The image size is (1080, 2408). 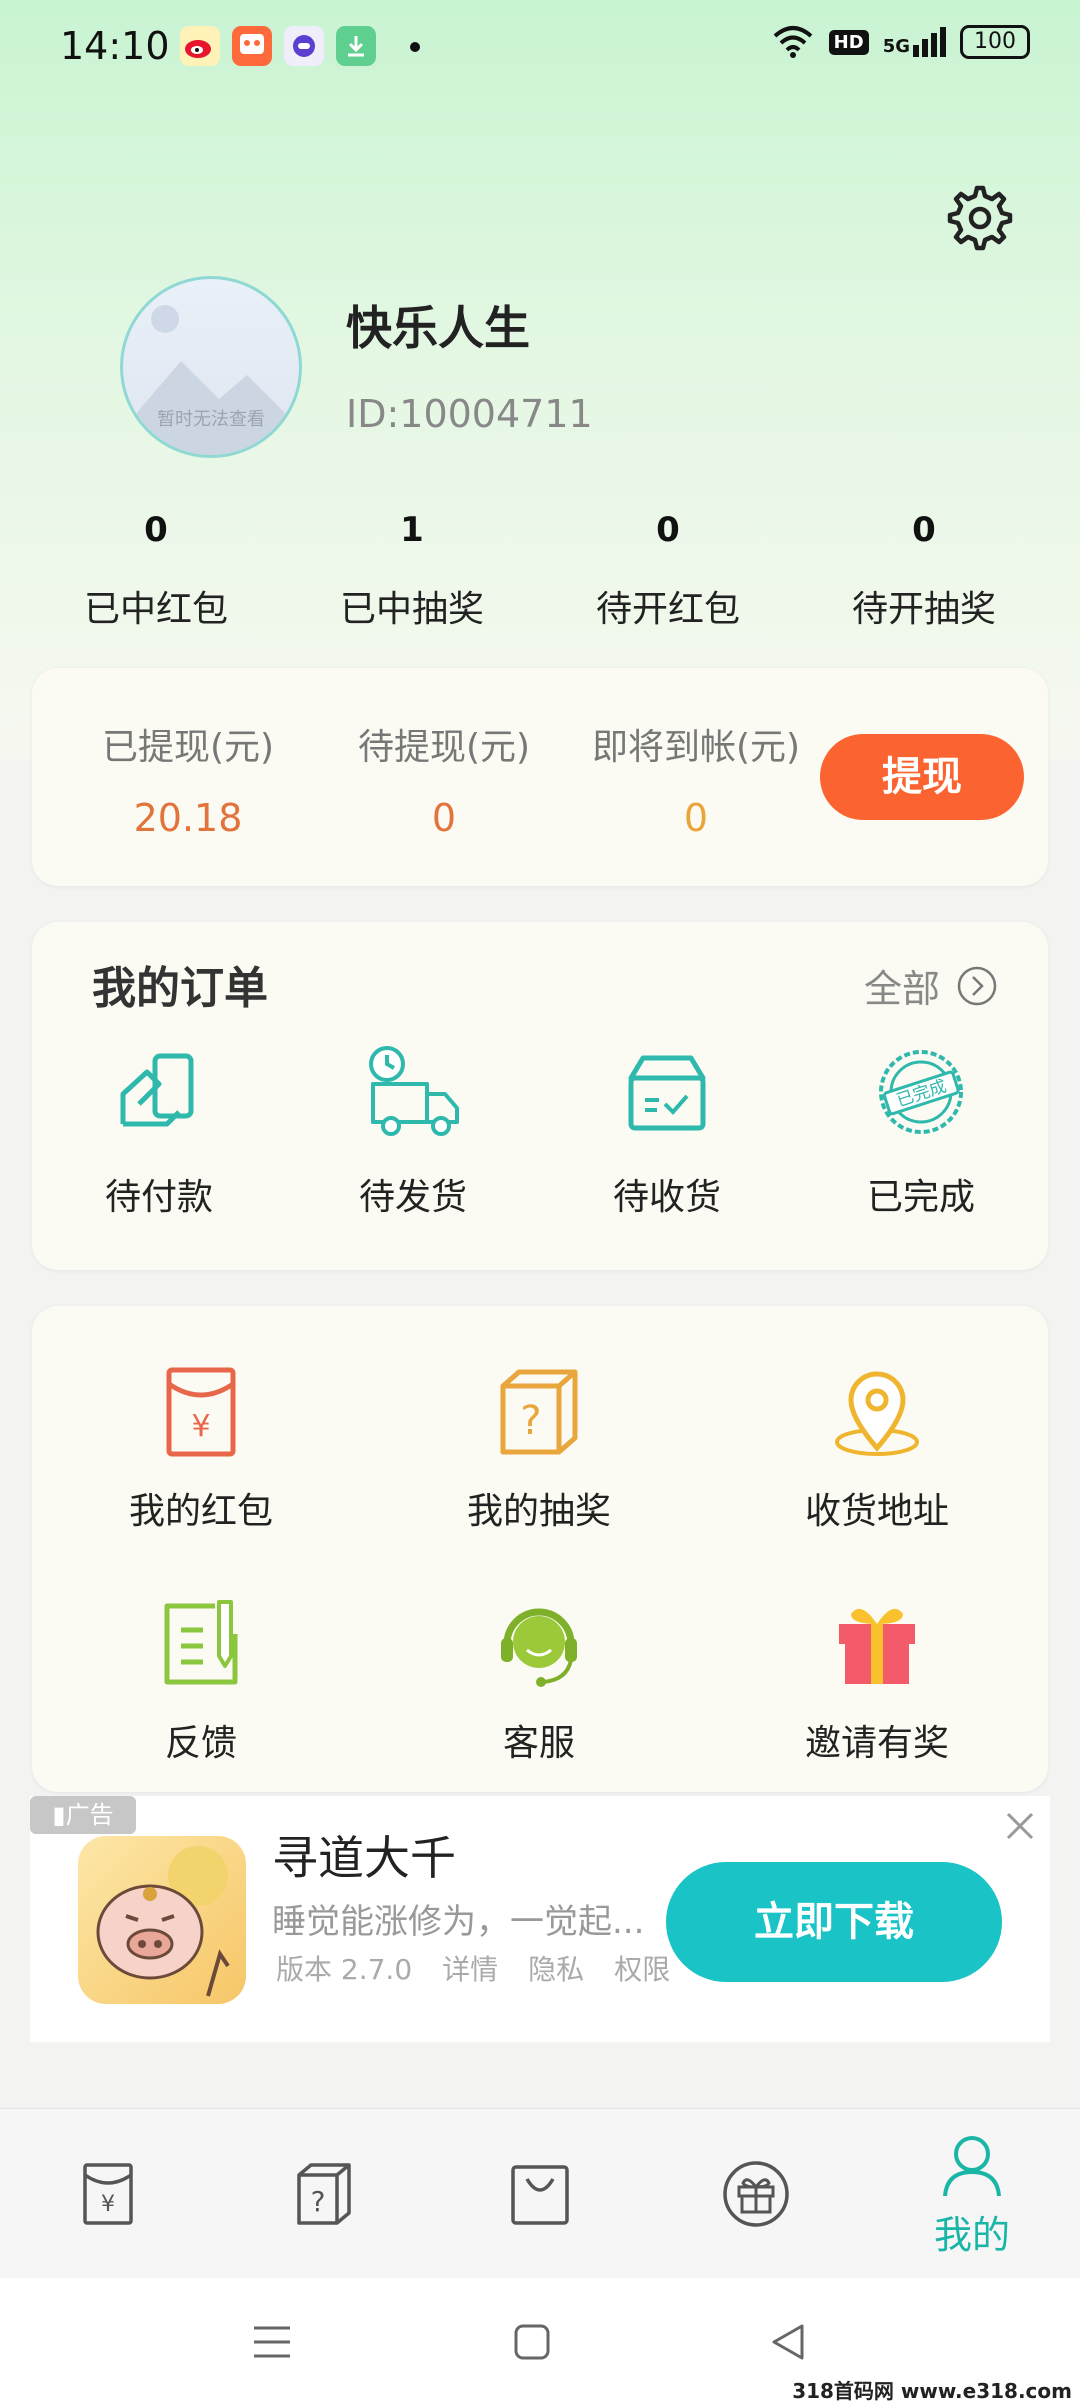 What do you see at coordinates (344, 1969) in the screenshot?
I see `ad-version: 版本 2.7.0` at bounding box center [344, 1969].